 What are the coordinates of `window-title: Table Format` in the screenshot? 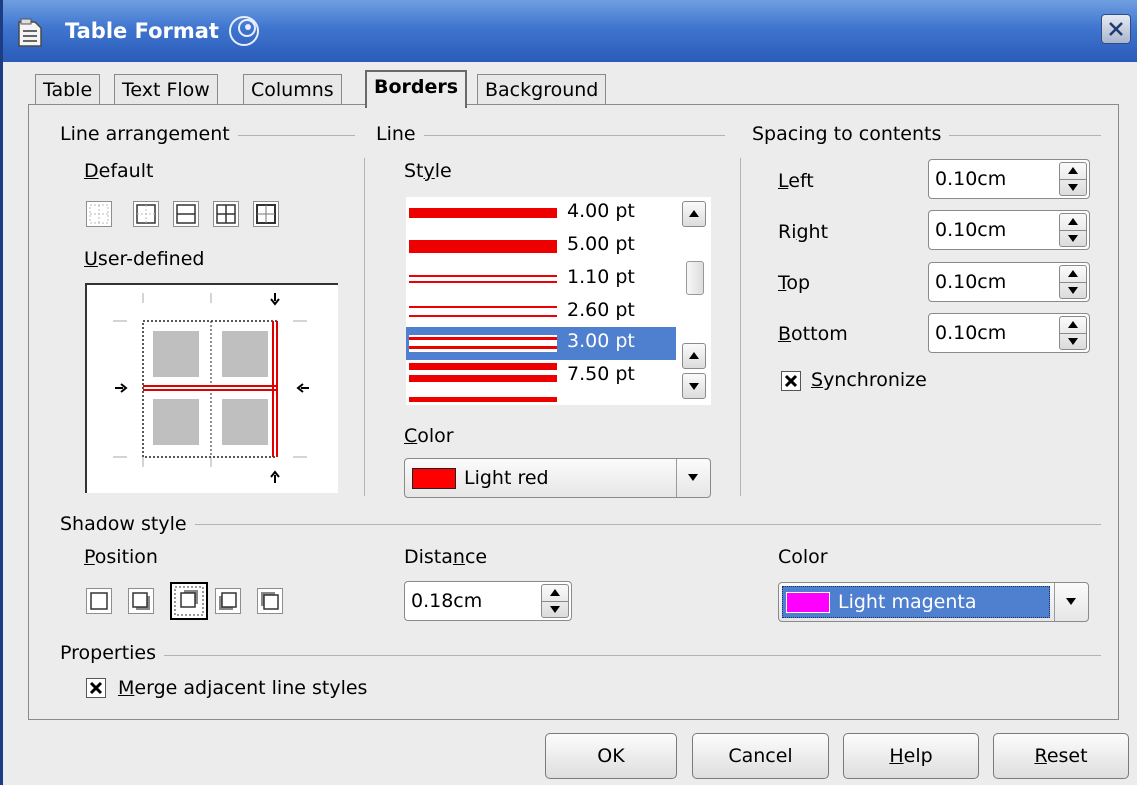 It's located at (142, 31).